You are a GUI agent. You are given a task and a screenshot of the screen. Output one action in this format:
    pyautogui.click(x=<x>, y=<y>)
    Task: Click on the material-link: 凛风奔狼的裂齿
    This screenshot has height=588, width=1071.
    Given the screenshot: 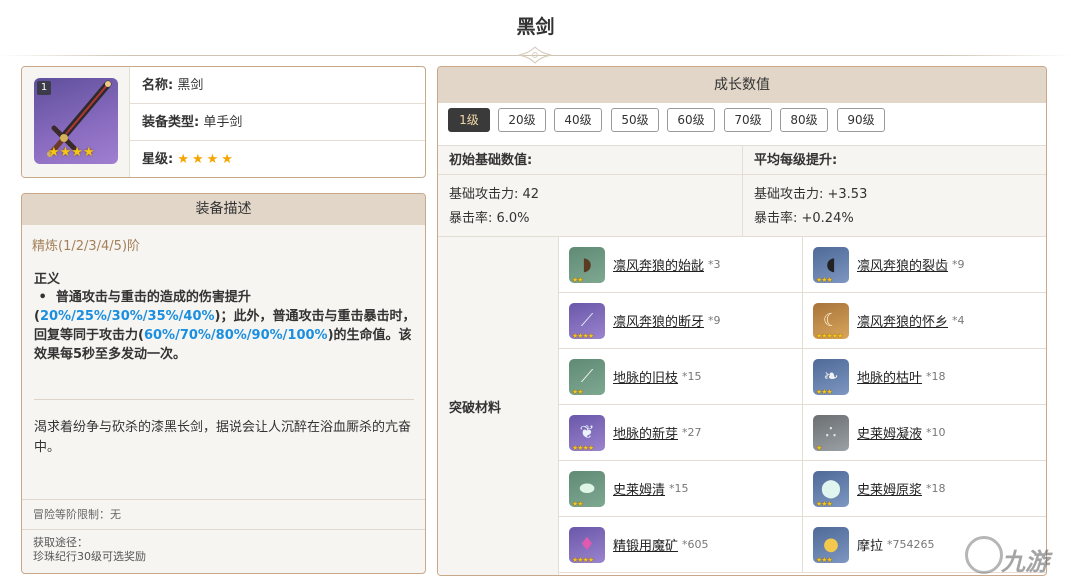 What is the action you would take?
    pyautogui.click(x=902, y=264)
    